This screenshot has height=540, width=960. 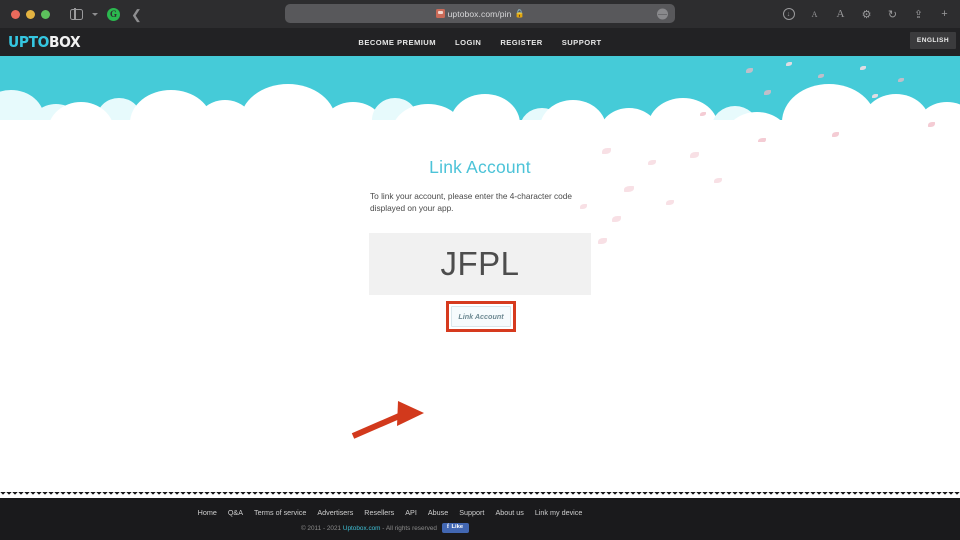 What do you see at coordinates (387, 420) in the screenshot?
I see `annotation-arrow` at bounding box center [387, 420].